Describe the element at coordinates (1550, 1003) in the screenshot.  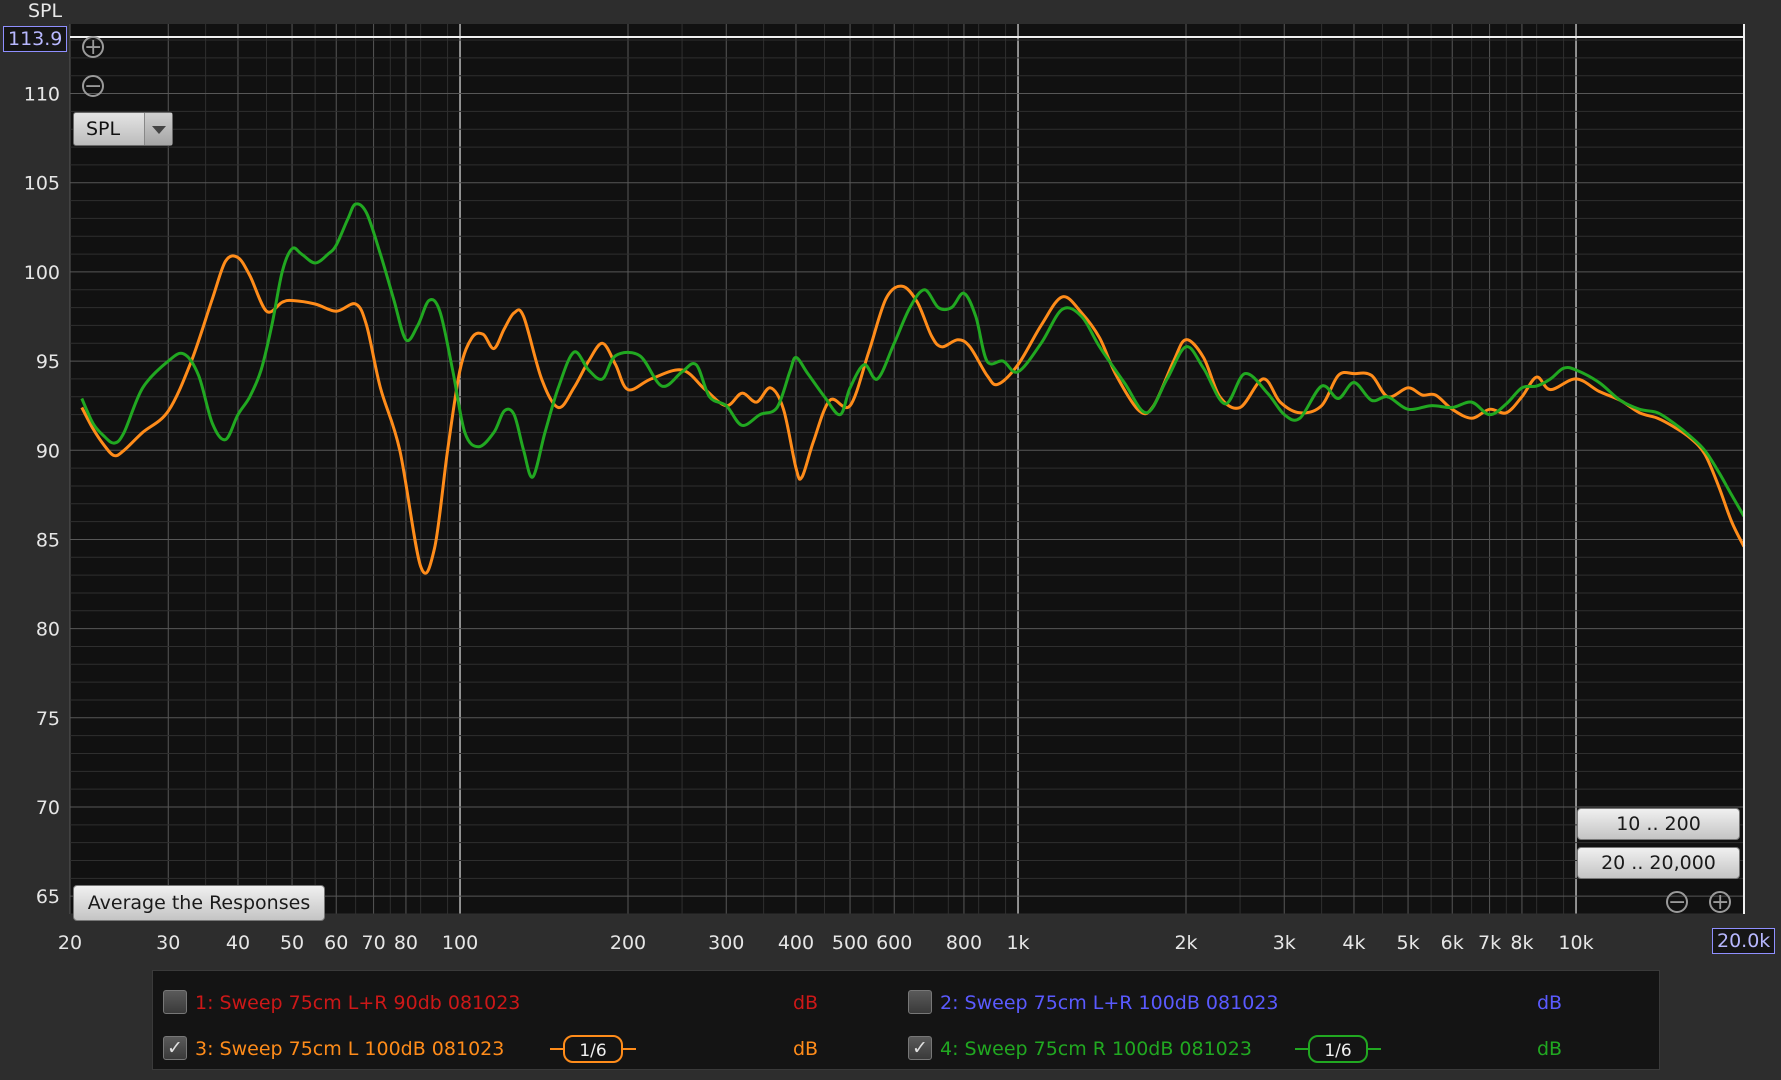
I see `measurement-2-unit: dB` at that location.